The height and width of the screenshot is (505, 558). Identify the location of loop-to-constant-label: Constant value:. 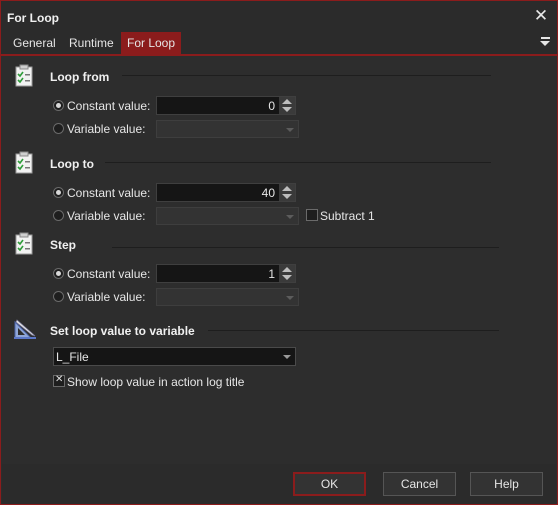
(109, 193).